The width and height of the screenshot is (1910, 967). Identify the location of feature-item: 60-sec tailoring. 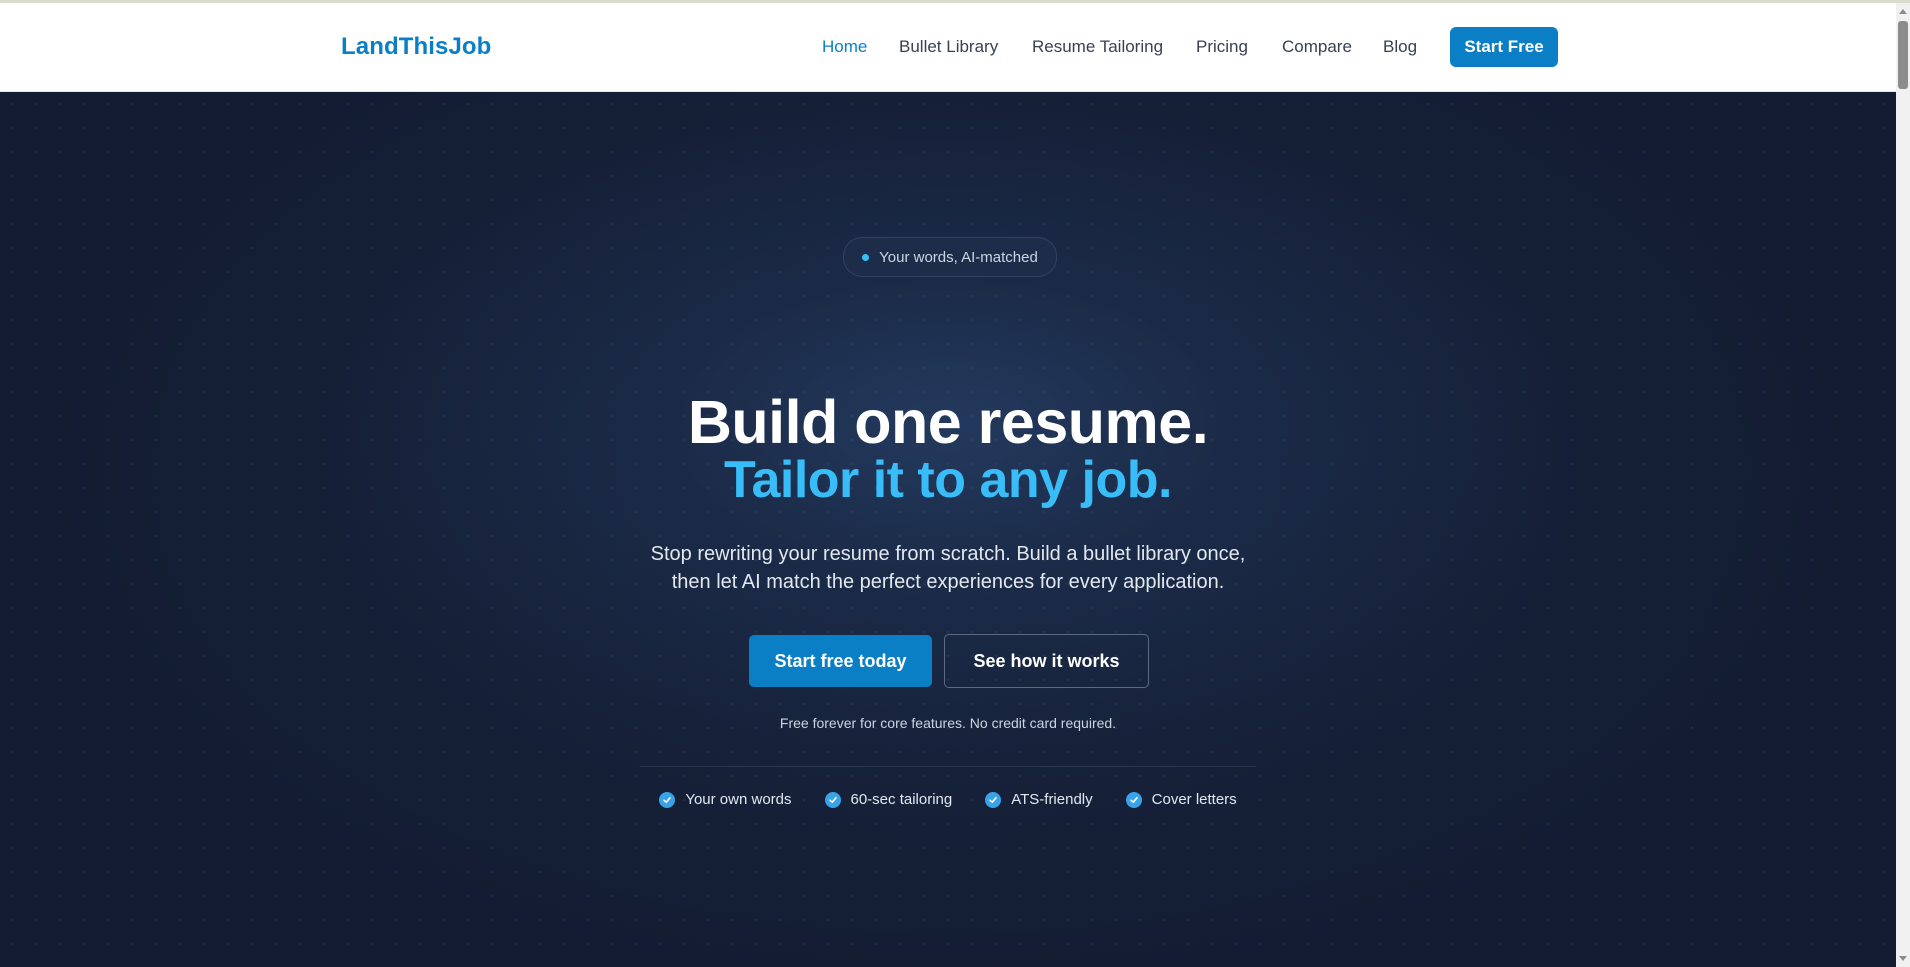
(888, 799).